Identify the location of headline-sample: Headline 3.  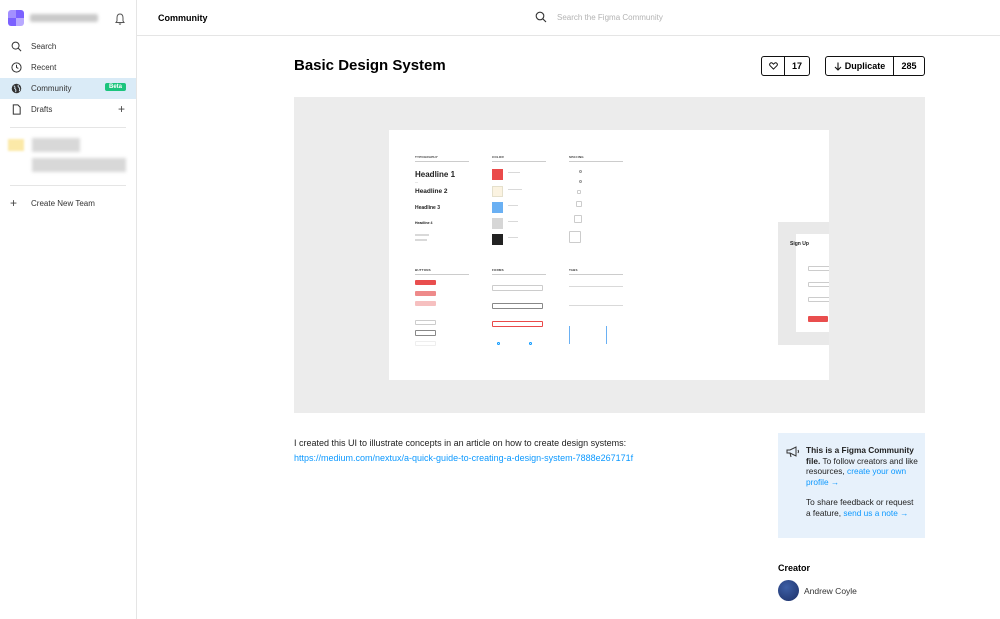
(428, 208).